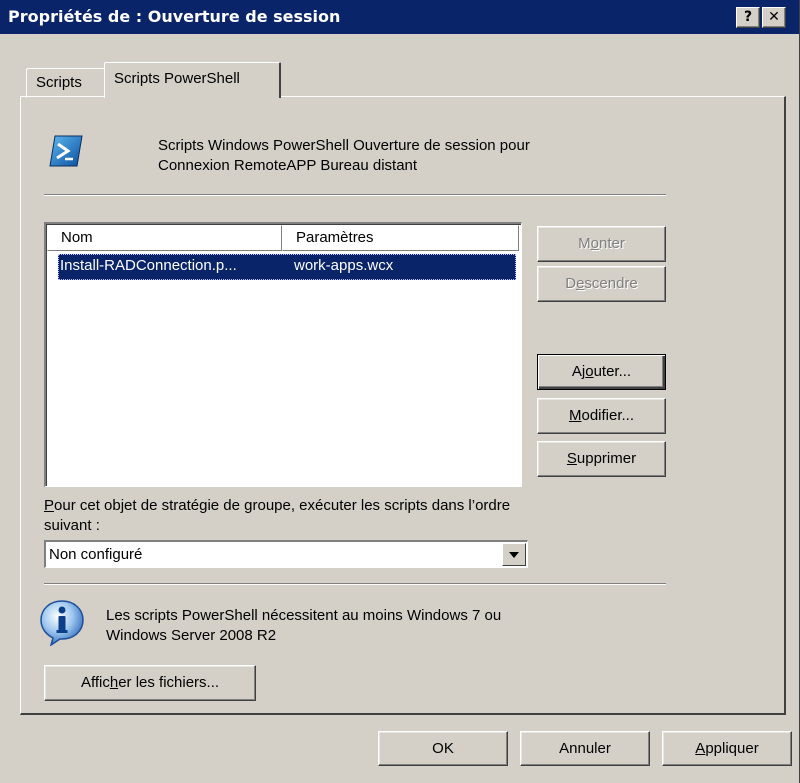 The width and height of the screenshot is (800, 783). Describe the element at coordinates (748, 17) in the screenshot. I see `help-button: ?` at that location.